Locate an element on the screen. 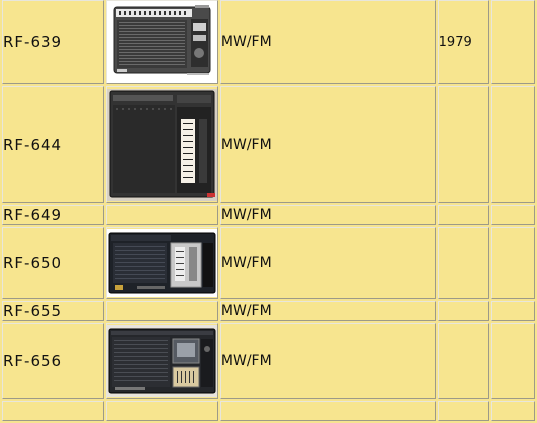 This screenshot has height=423, width=537. table-row is located at coordinates (268, 411).